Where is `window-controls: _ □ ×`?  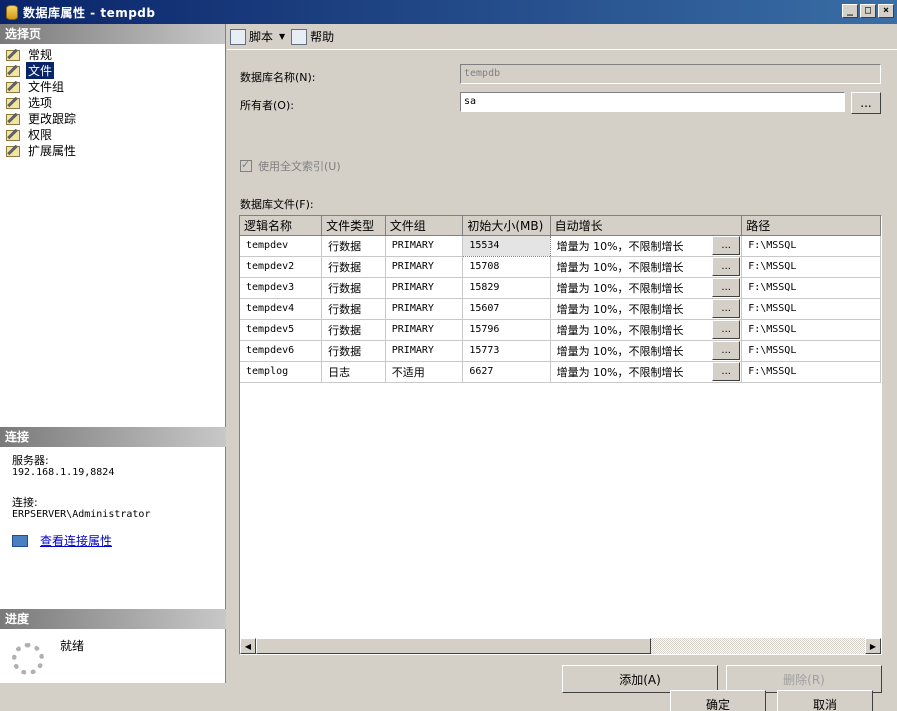 window-controls: _ □ × is located at coordinates (868, 11).